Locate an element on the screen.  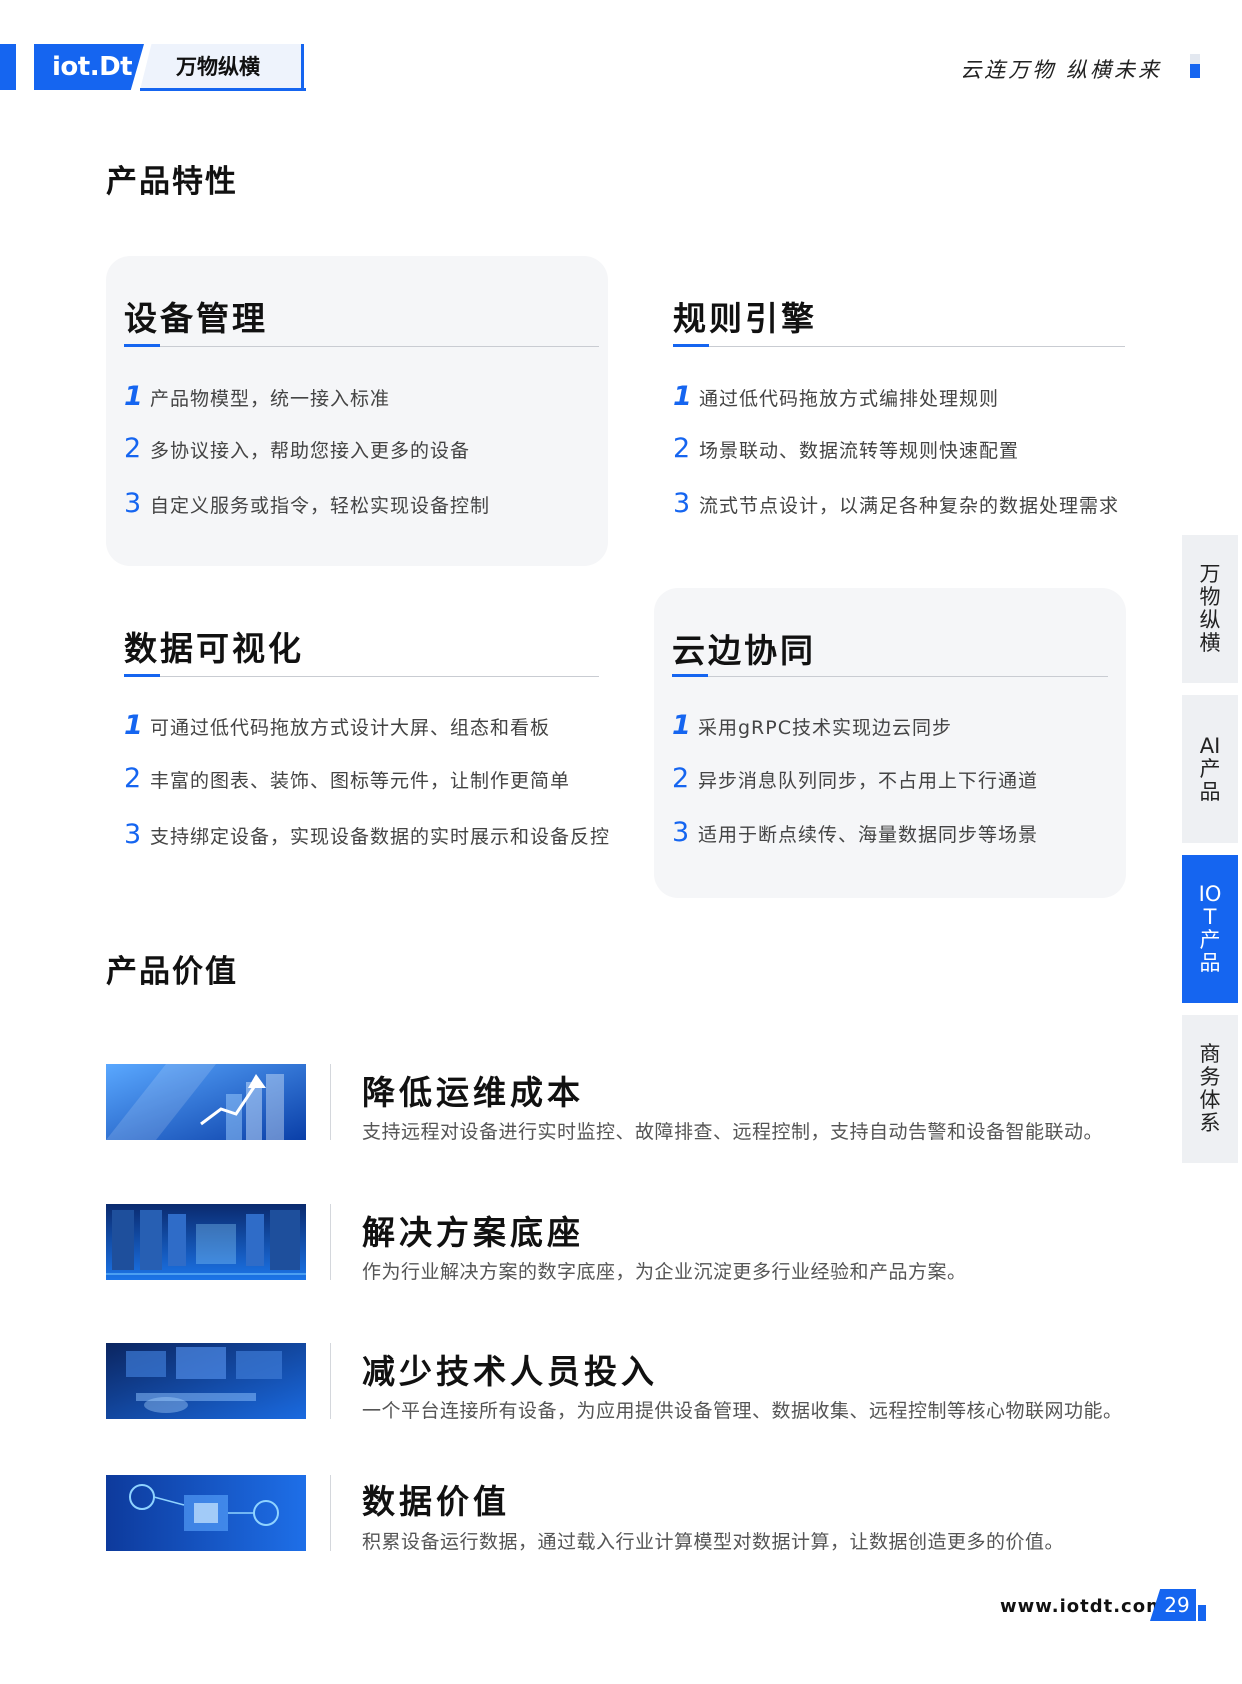
card-title: 数据可视化 is located at coordinates (214, 648).